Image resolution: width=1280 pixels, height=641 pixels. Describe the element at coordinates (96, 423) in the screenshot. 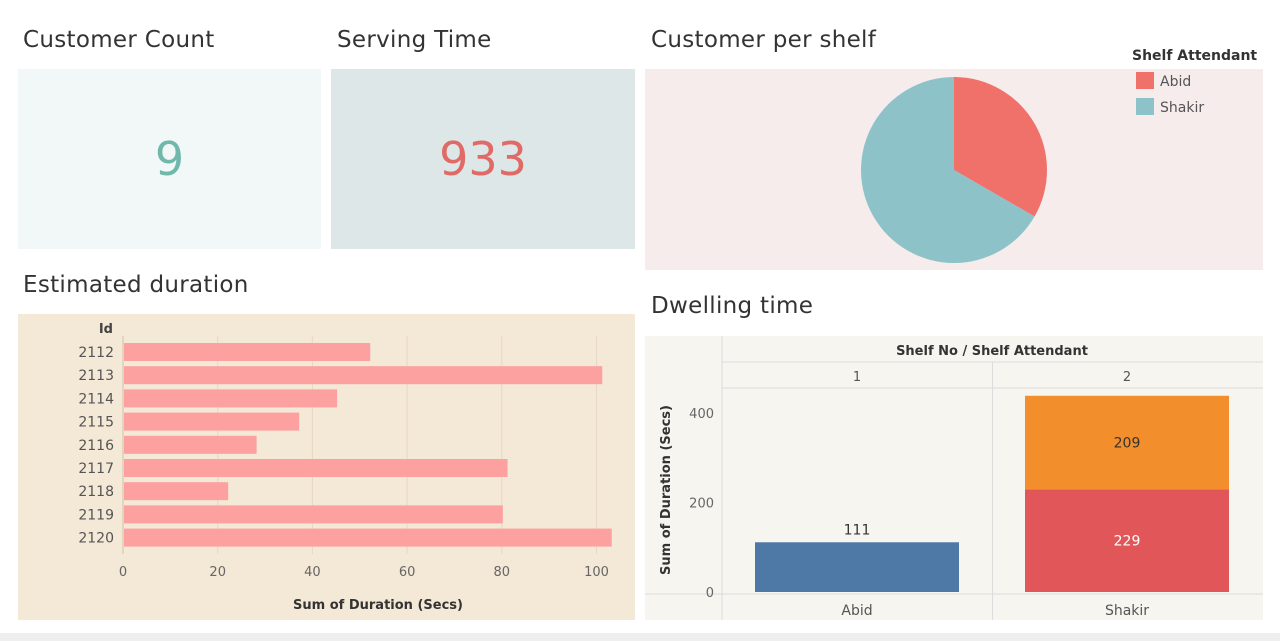

I see `y-tick-label: 2115` at that location.